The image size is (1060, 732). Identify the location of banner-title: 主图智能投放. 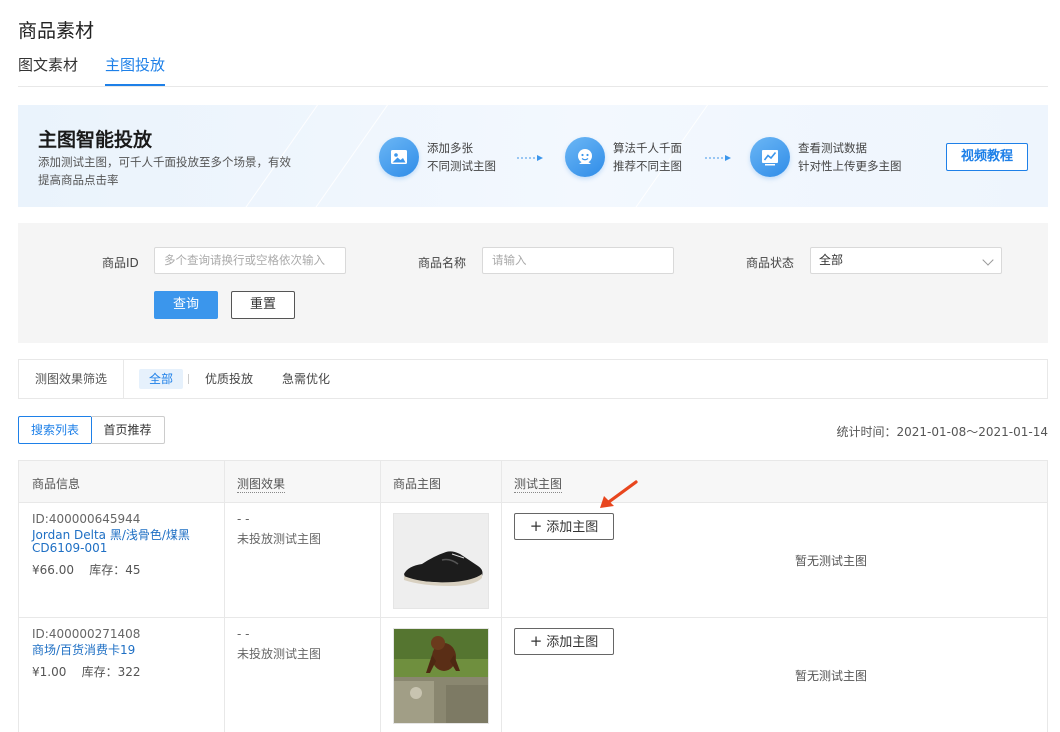
(95, 140).